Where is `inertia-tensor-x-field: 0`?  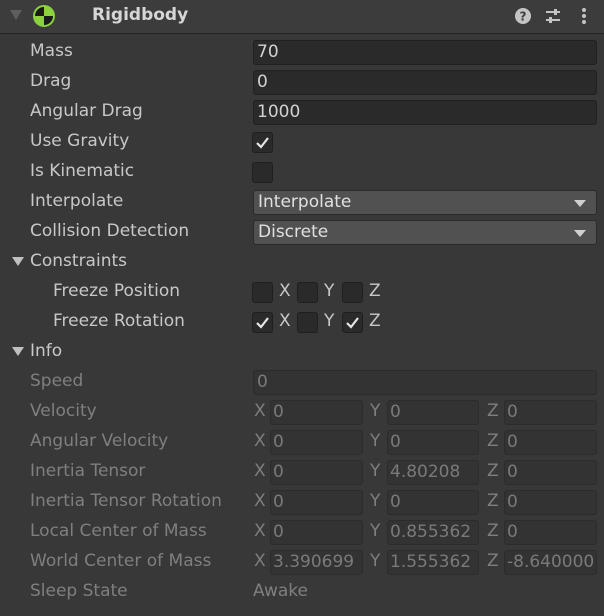 inertia-tensor-x-field: 0 is located at coordinates (316, 472).